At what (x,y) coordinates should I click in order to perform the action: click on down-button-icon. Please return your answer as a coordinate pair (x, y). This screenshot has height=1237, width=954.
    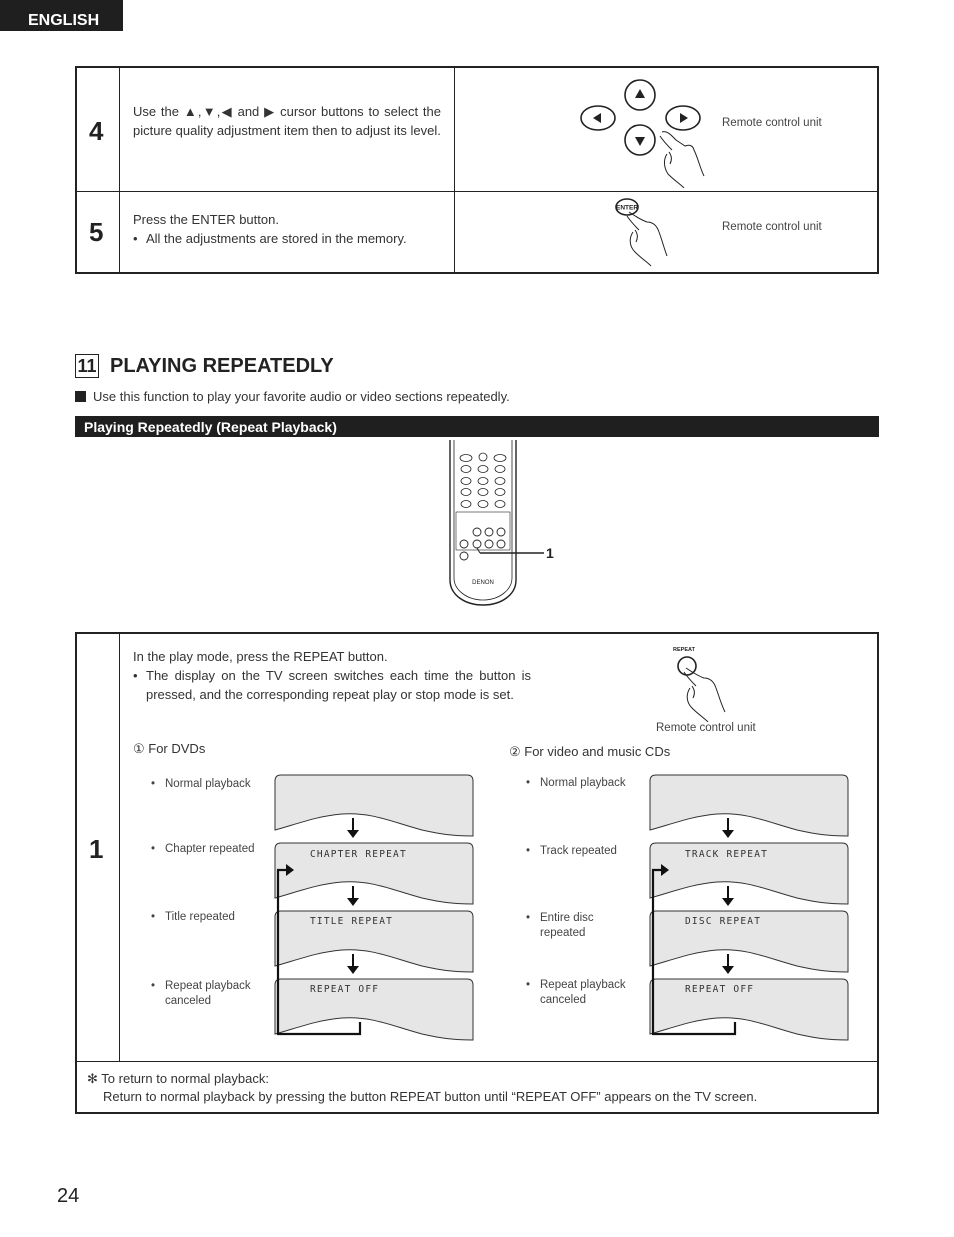
    Looking at the image, I should click on (640, 140).